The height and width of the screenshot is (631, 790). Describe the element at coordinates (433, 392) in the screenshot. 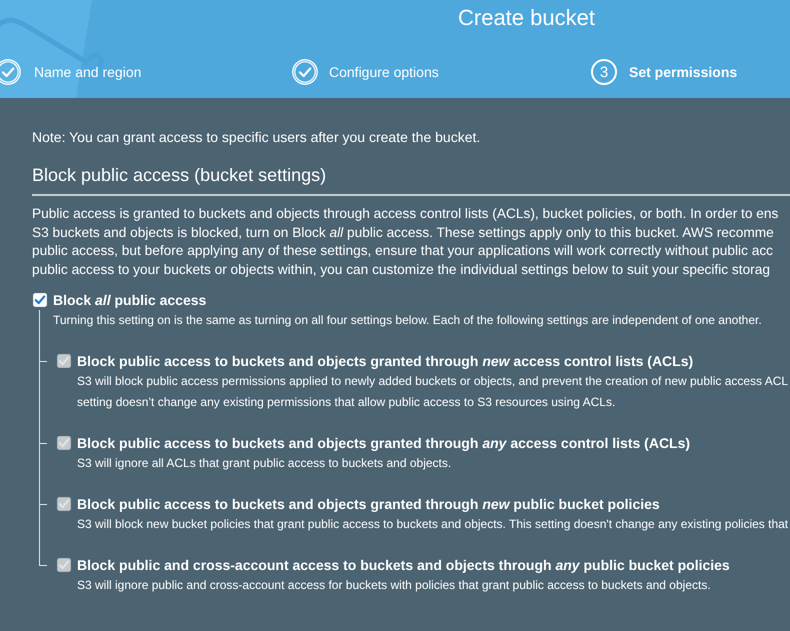

I see `setting-description: S3 will block public access permissions applied to newly added buckets or objects, and prevent the creation of new public access ACL setting doesn’t change any existing permissions that allow public access to S3 resources using ACLs.` at that location.